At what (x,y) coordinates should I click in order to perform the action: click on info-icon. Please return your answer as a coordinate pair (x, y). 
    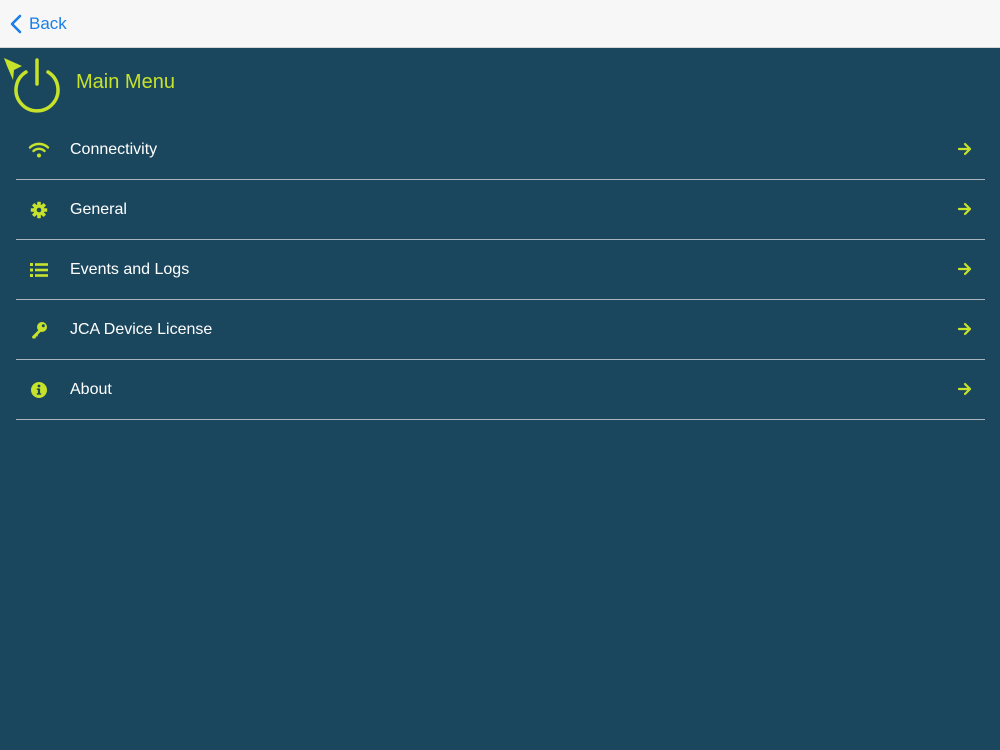
    Looking at the image, I should click on (39, 390).